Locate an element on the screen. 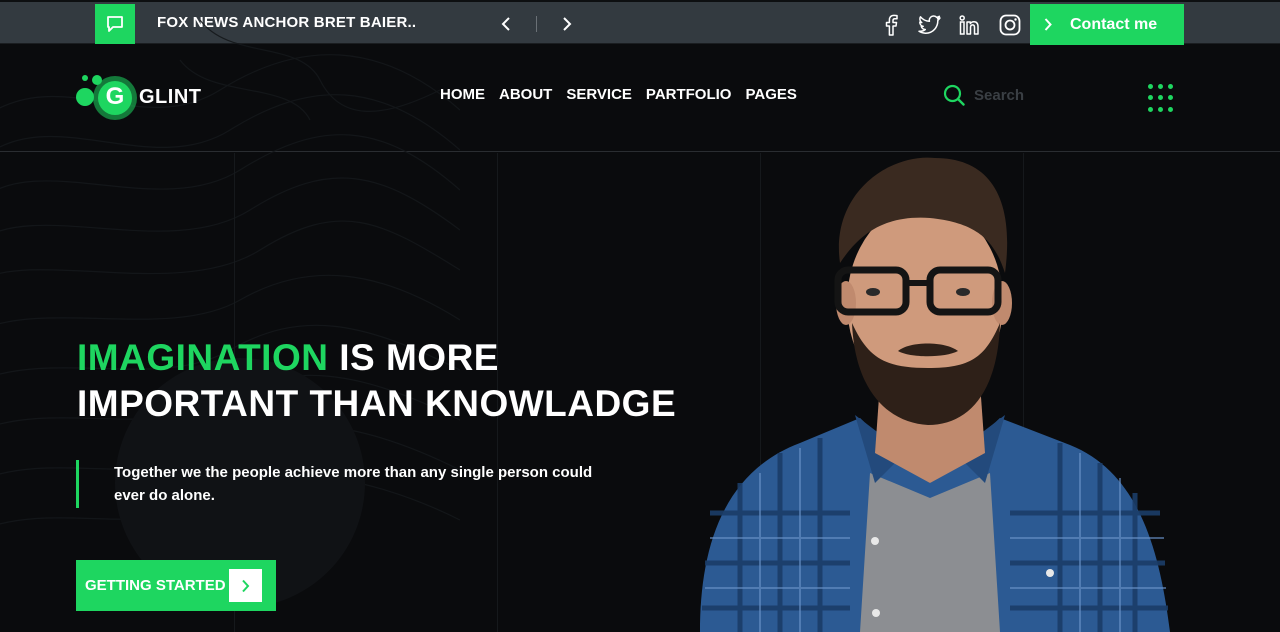 The image size is (1280, 632). linkedin-icon is located at coordinates (969, 25).